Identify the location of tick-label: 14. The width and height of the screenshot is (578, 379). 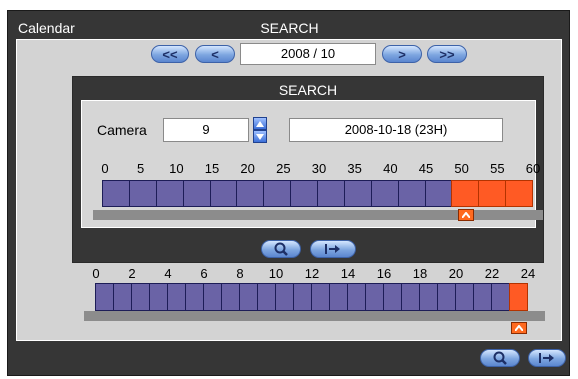
(348, 273).